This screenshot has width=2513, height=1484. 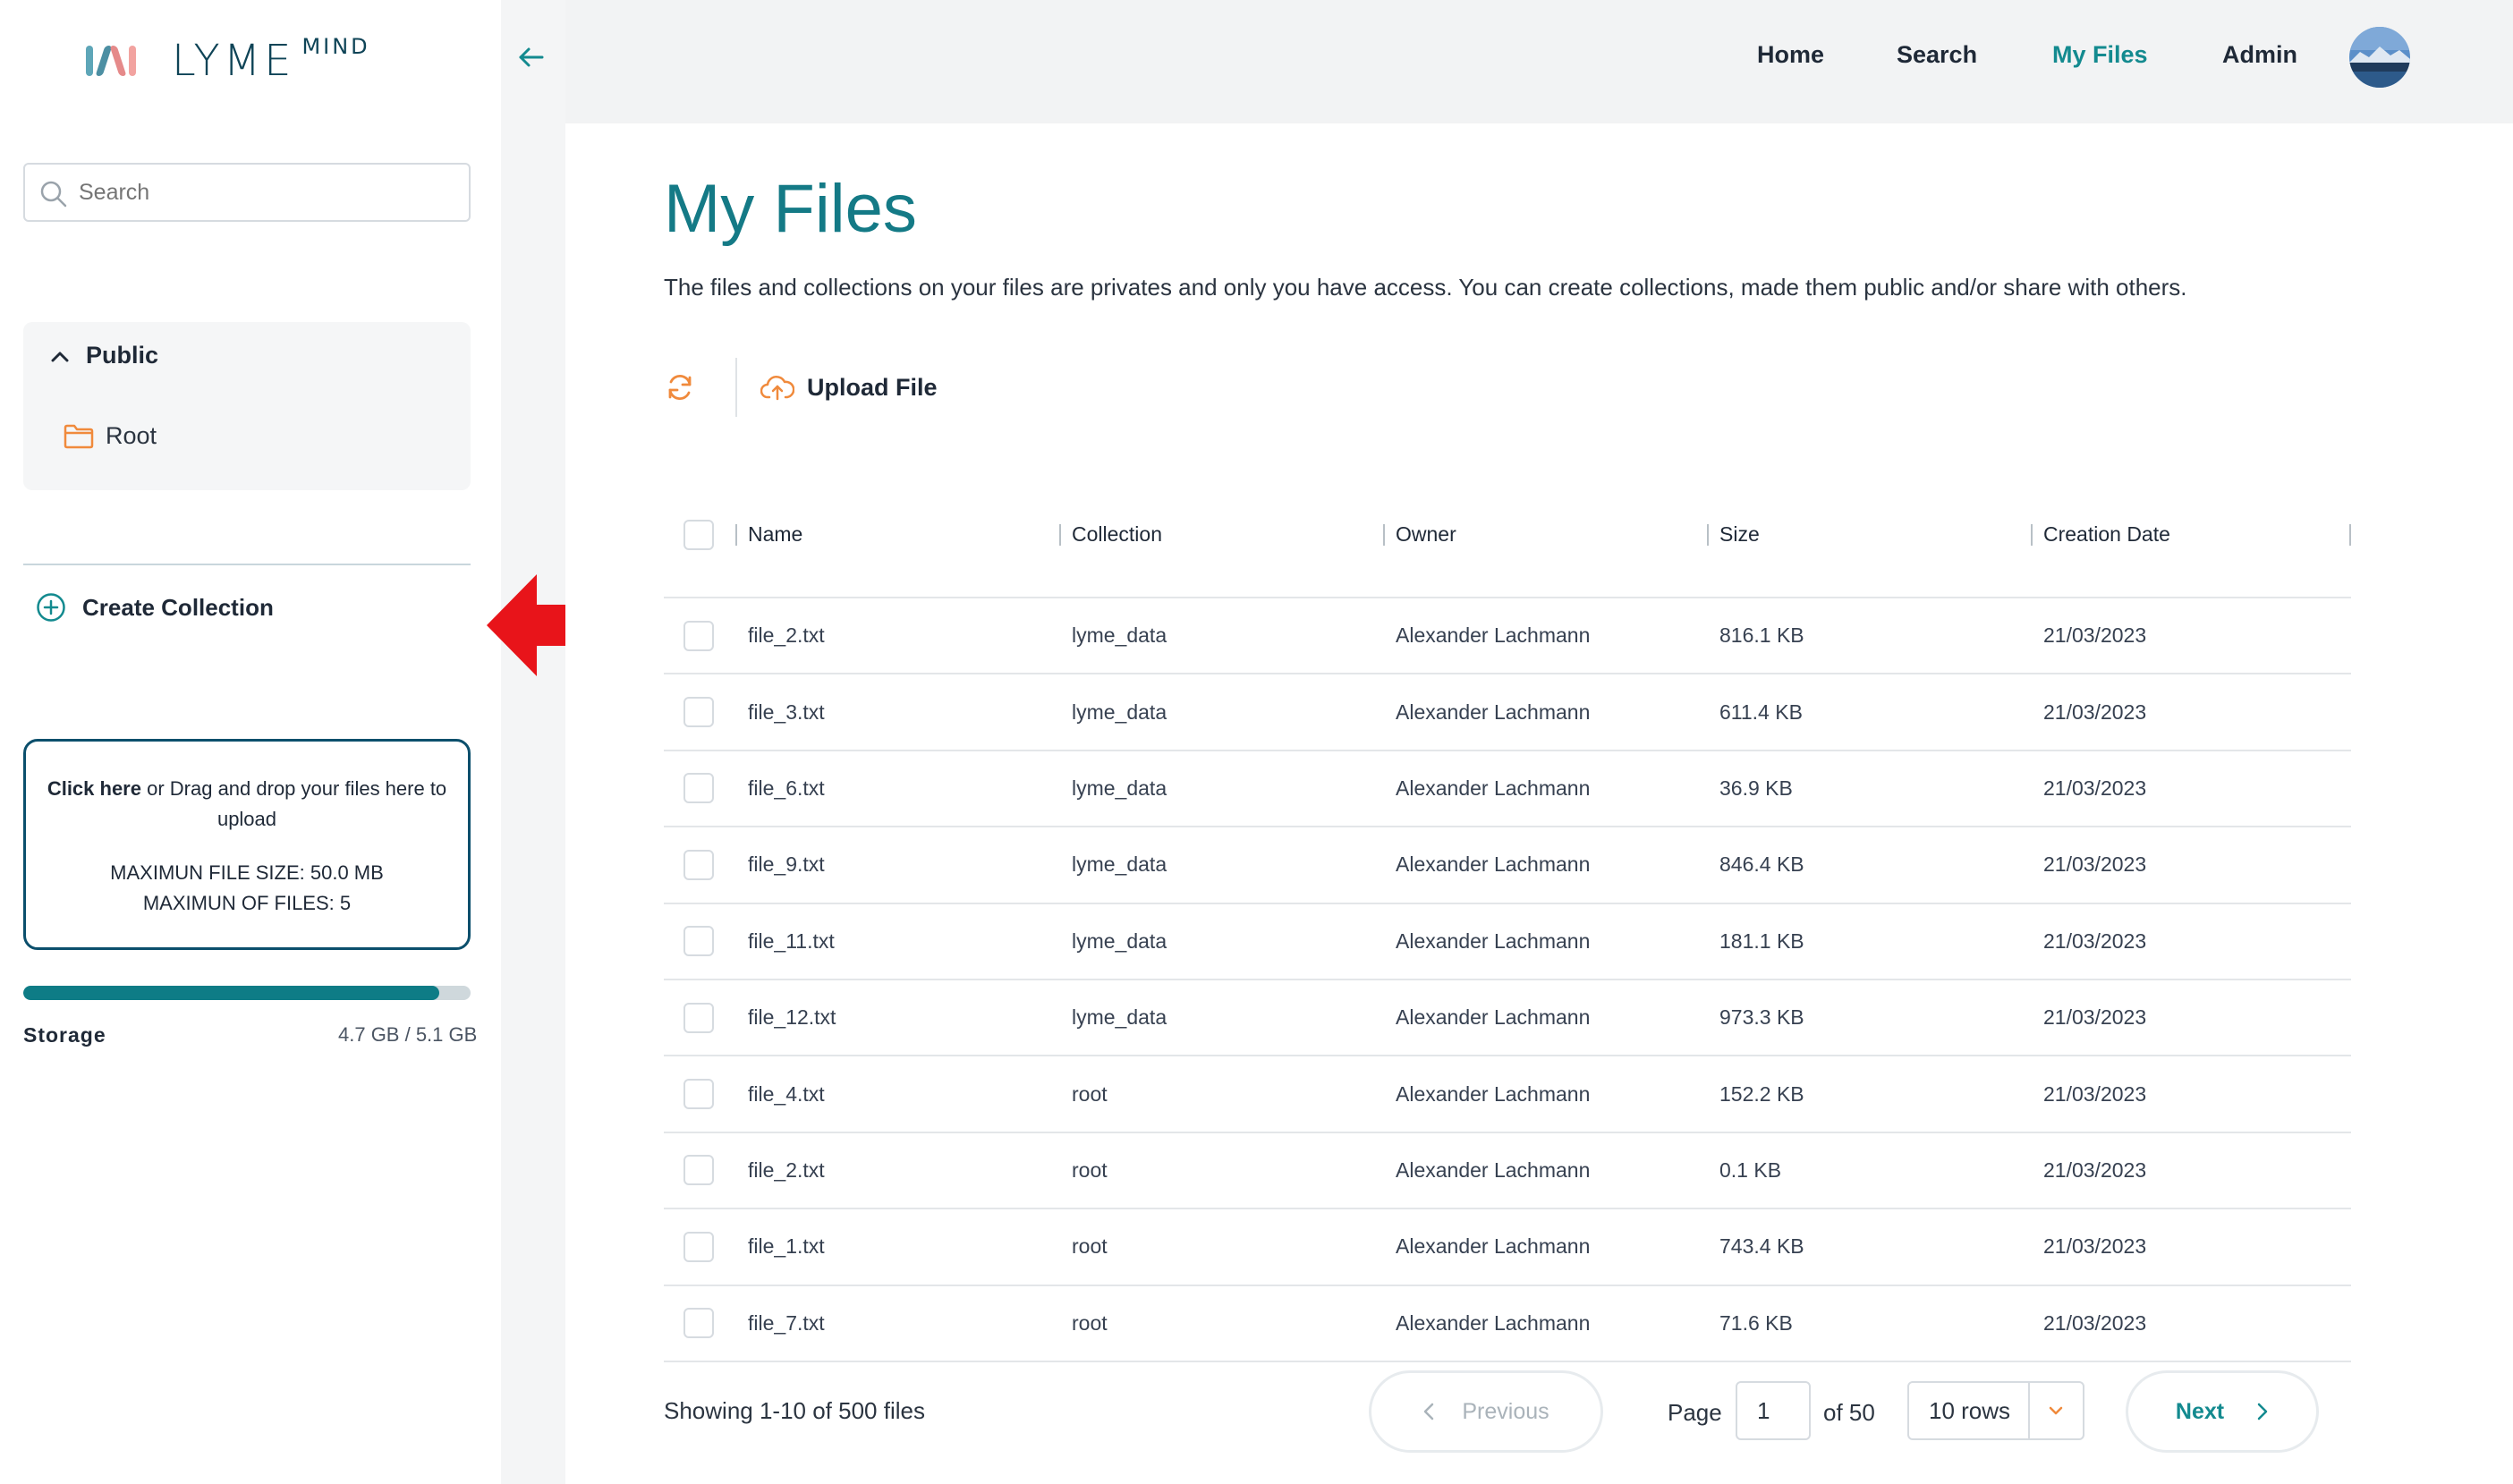 I want to click on storage-progress-fill, so click(x=231, y=993).